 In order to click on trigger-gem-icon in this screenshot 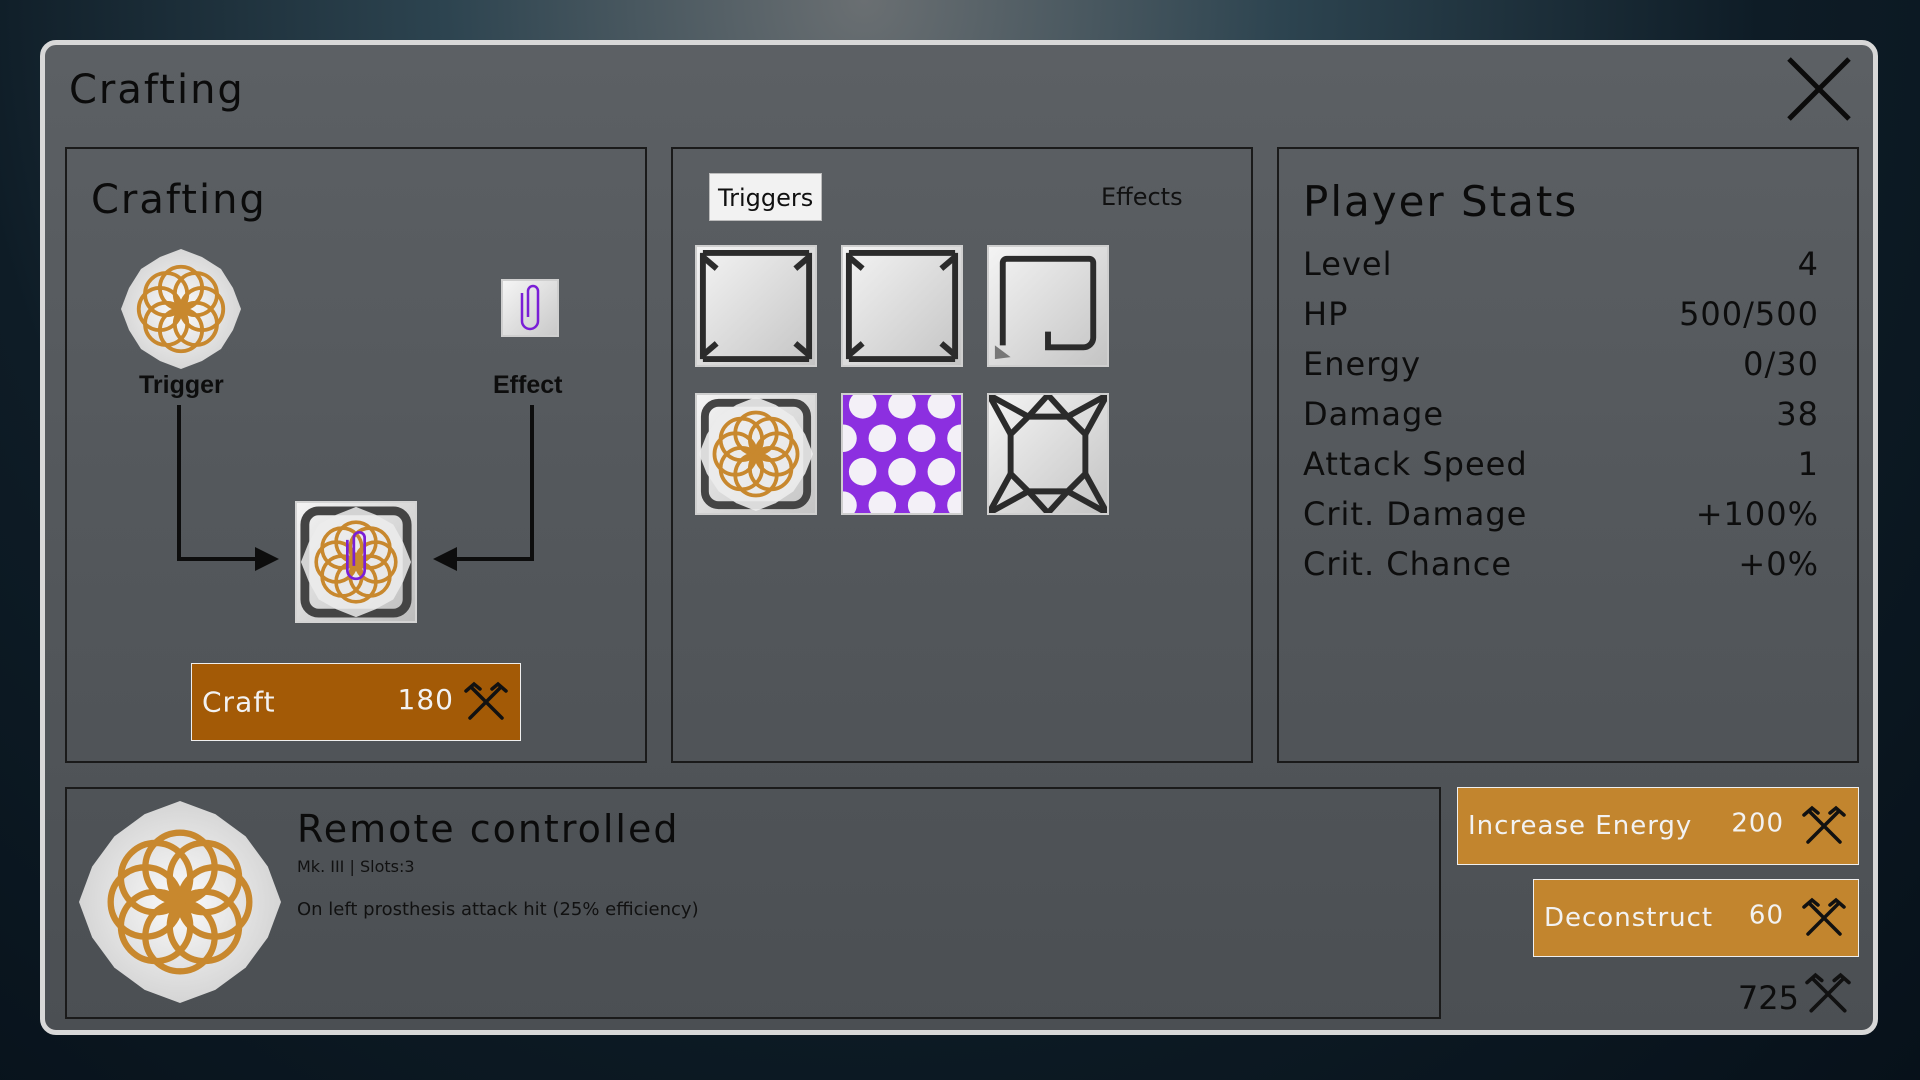, I will do `click(181, 309)`.